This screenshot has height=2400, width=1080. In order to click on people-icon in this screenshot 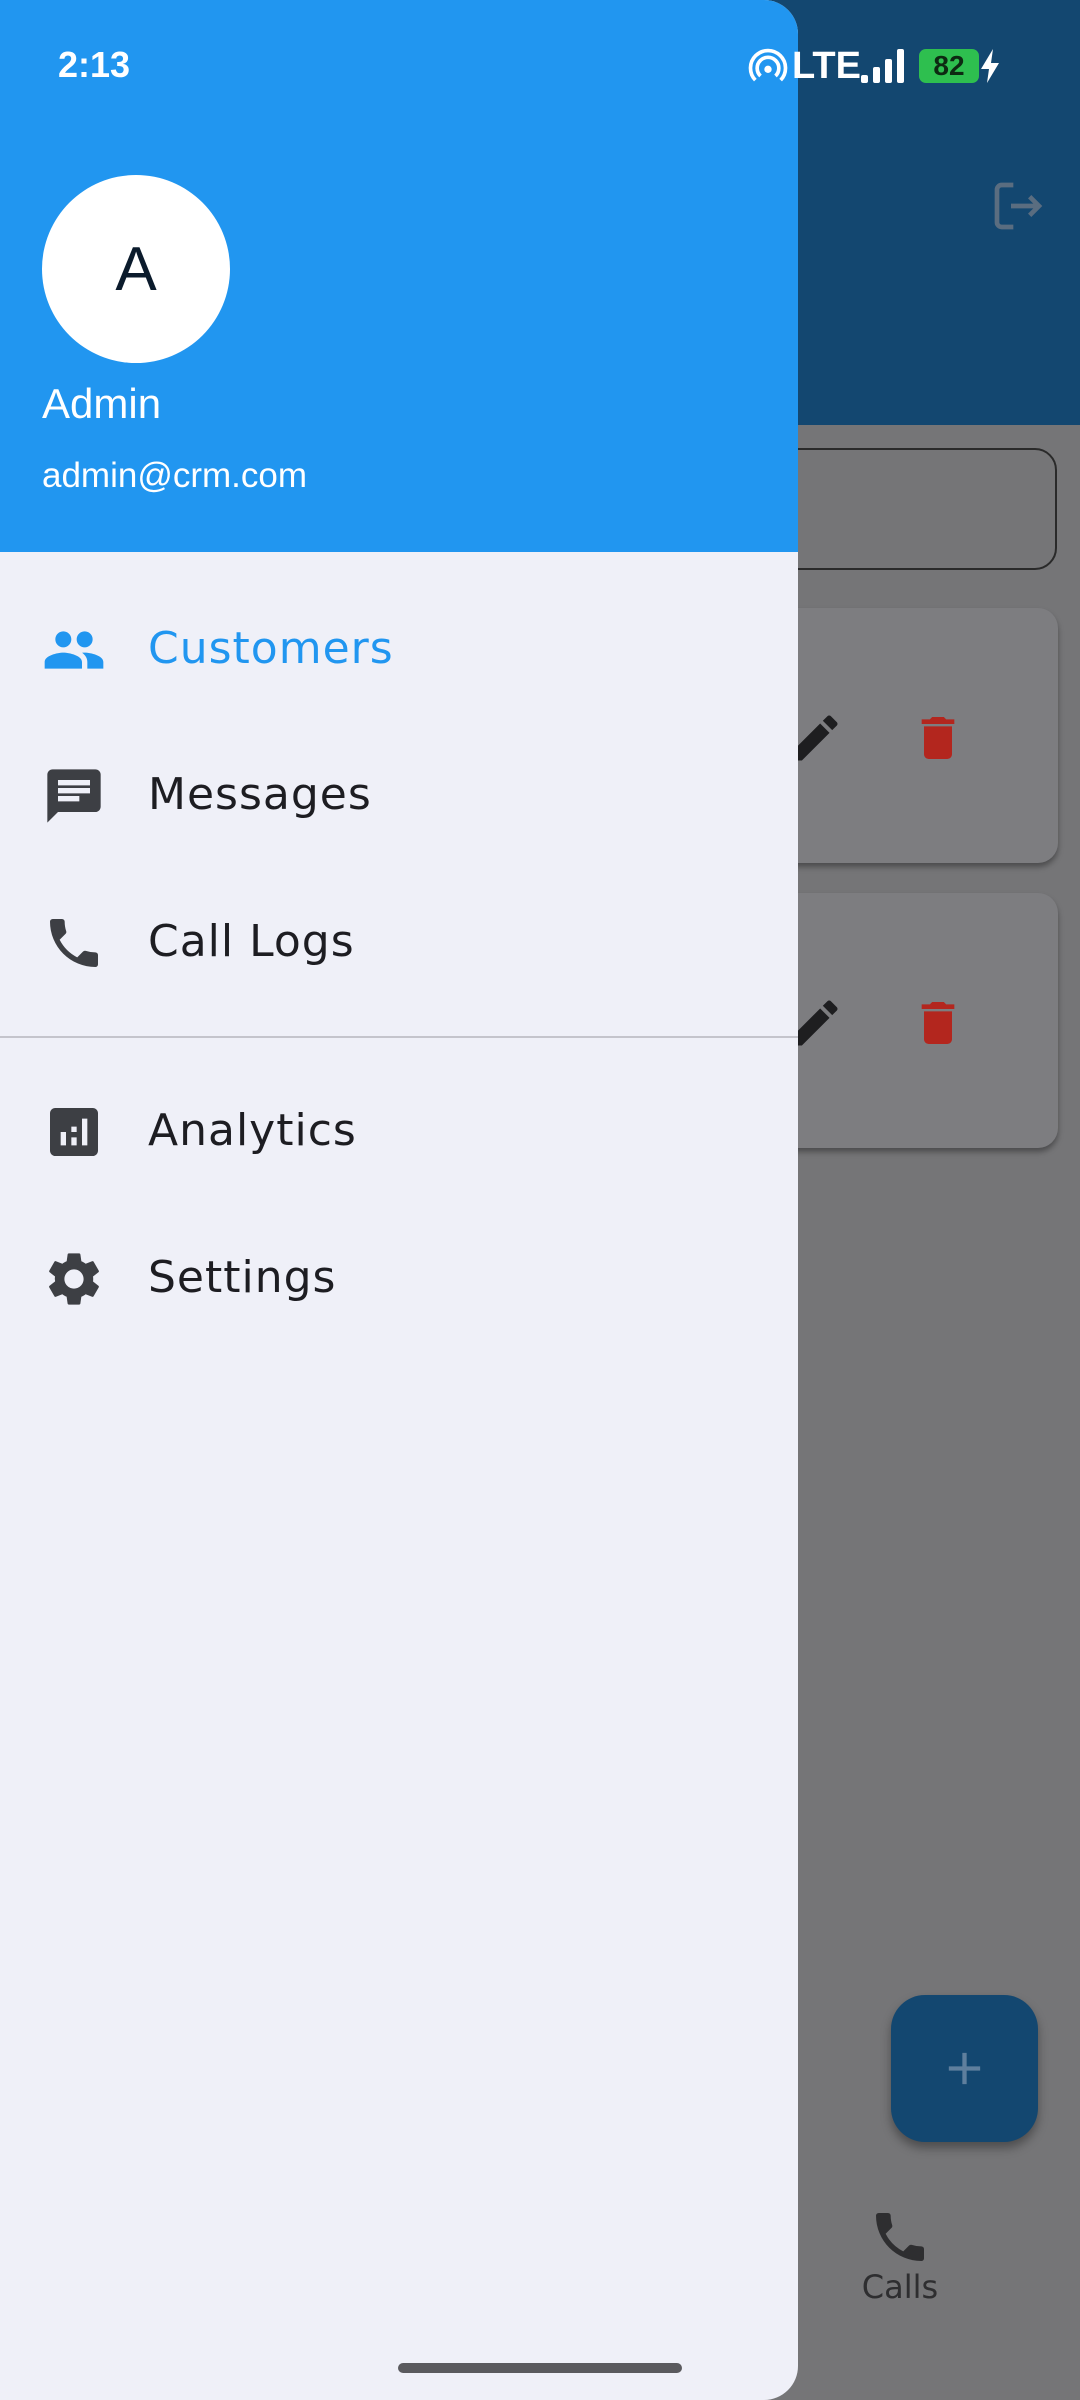, I will do `click(74, 650)`.